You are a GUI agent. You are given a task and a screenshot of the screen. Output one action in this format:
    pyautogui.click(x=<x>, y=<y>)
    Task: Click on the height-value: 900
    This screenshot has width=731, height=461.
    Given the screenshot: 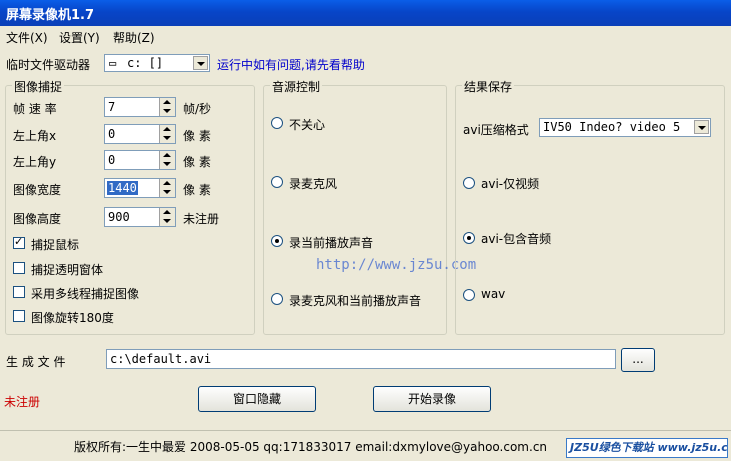 What is the action you would take?
    pyautogui.click(x=119, y=217)
    